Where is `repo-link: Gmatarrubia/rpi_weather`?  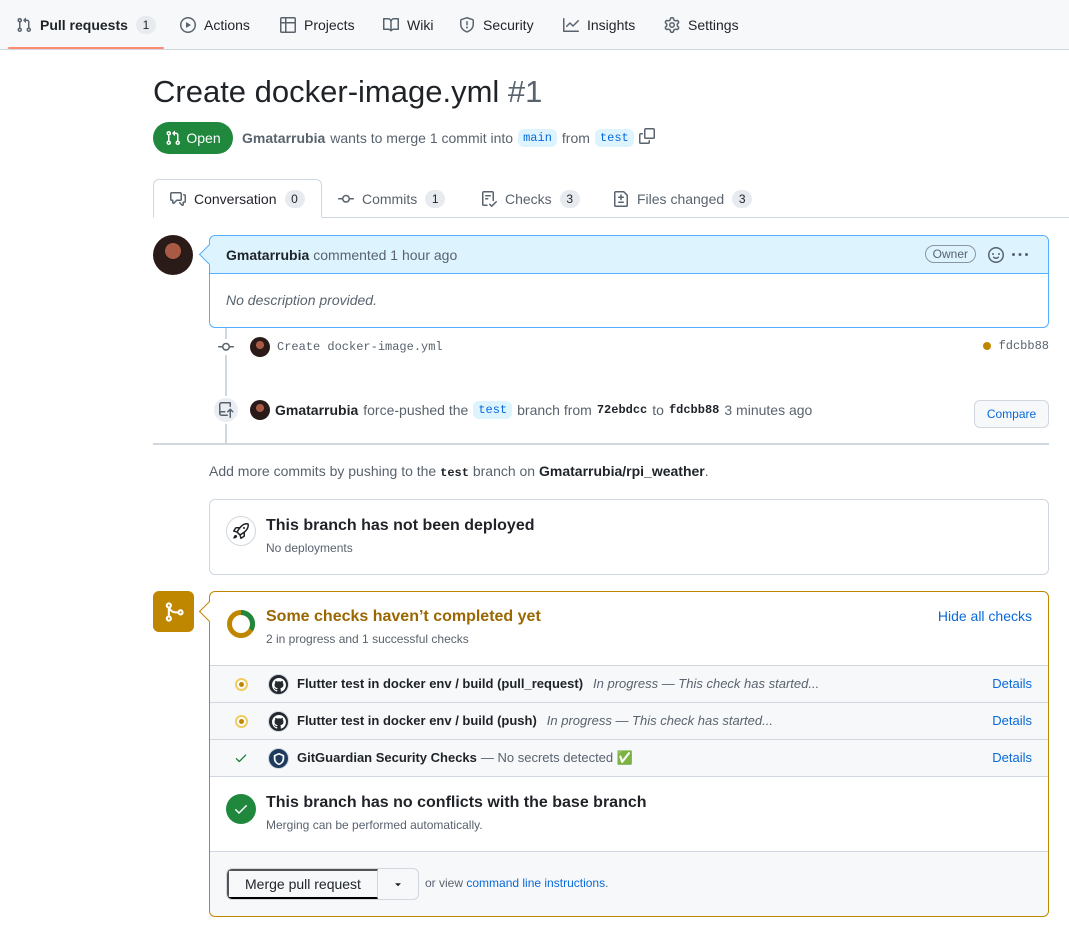 repo-link: Gmatarrubia/rpi_weather is located at coordinates (622, 471).